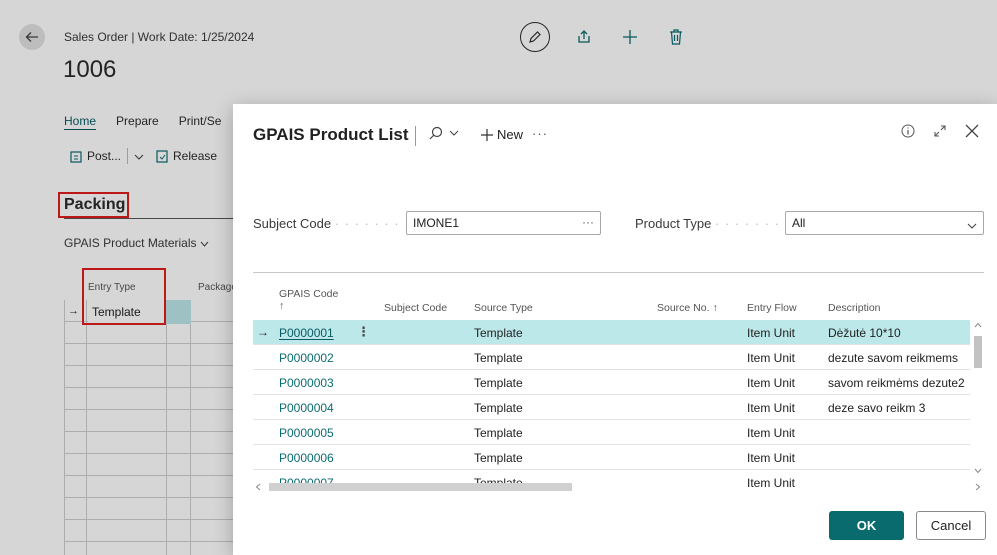  I want to click on column-header-description: Description, so click(854, 308).